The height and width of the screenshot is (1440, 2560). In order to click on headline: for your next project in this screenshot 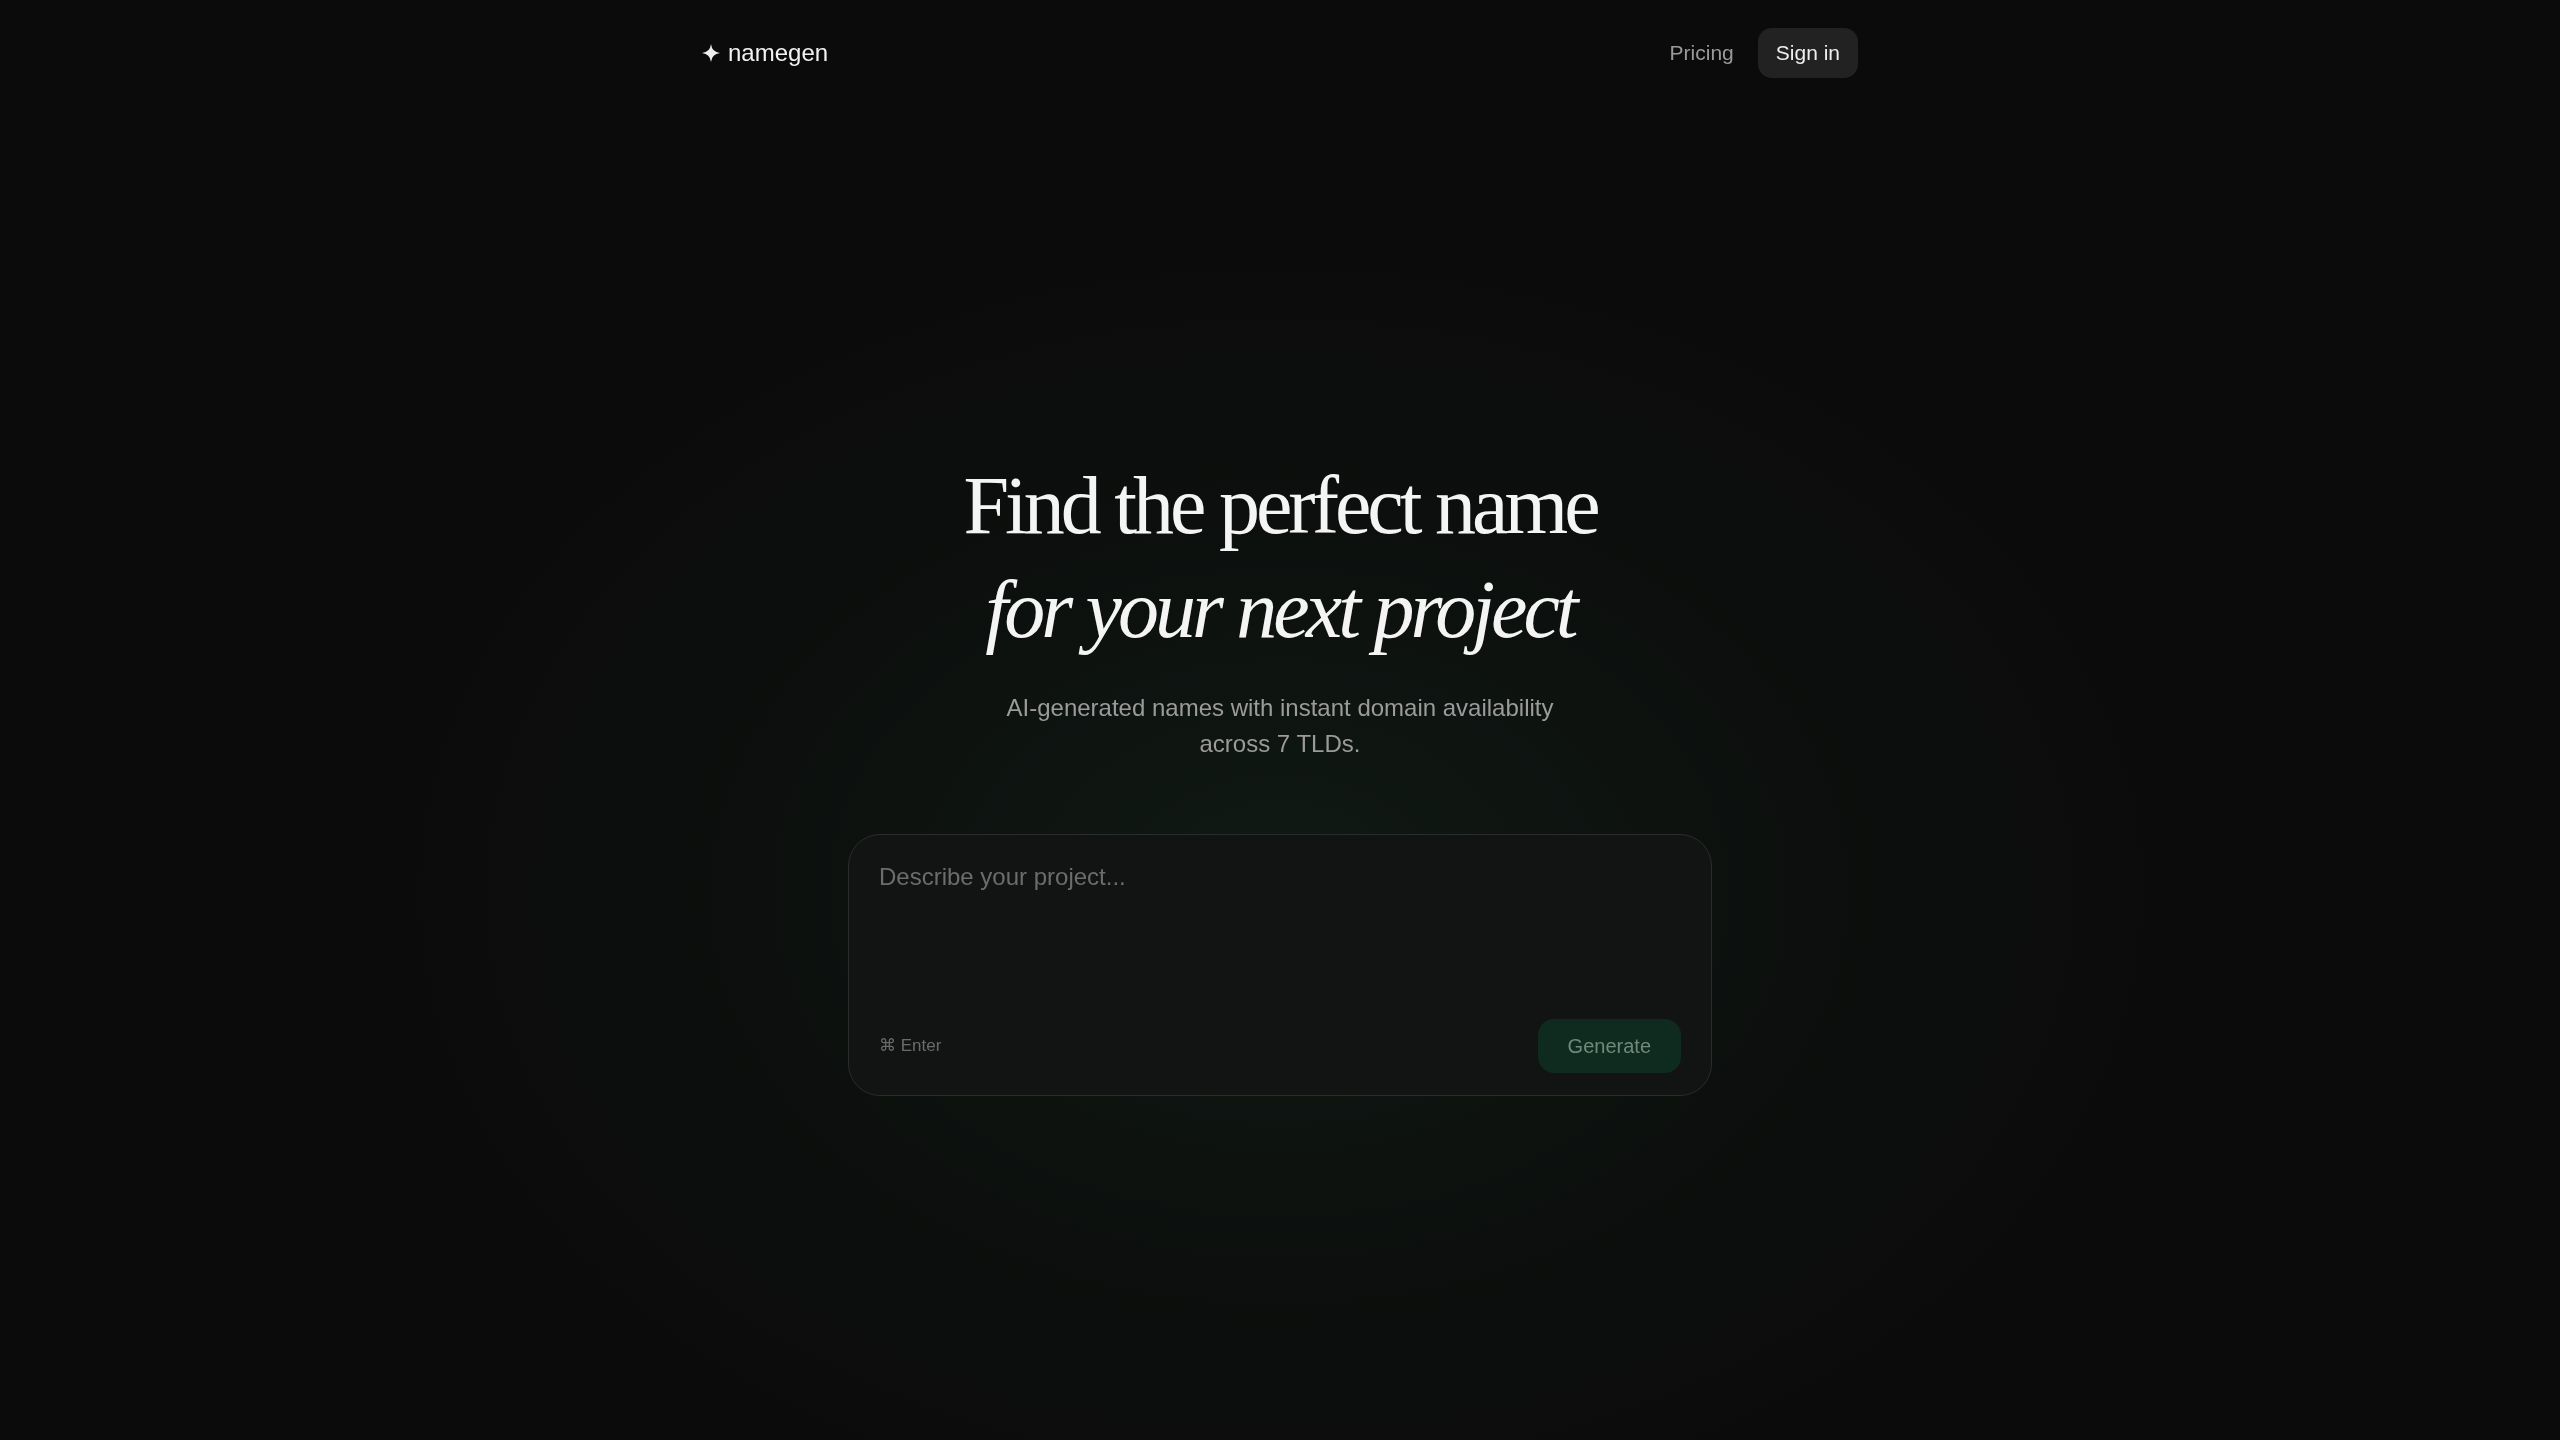, I will do `click(1280, 610)`.